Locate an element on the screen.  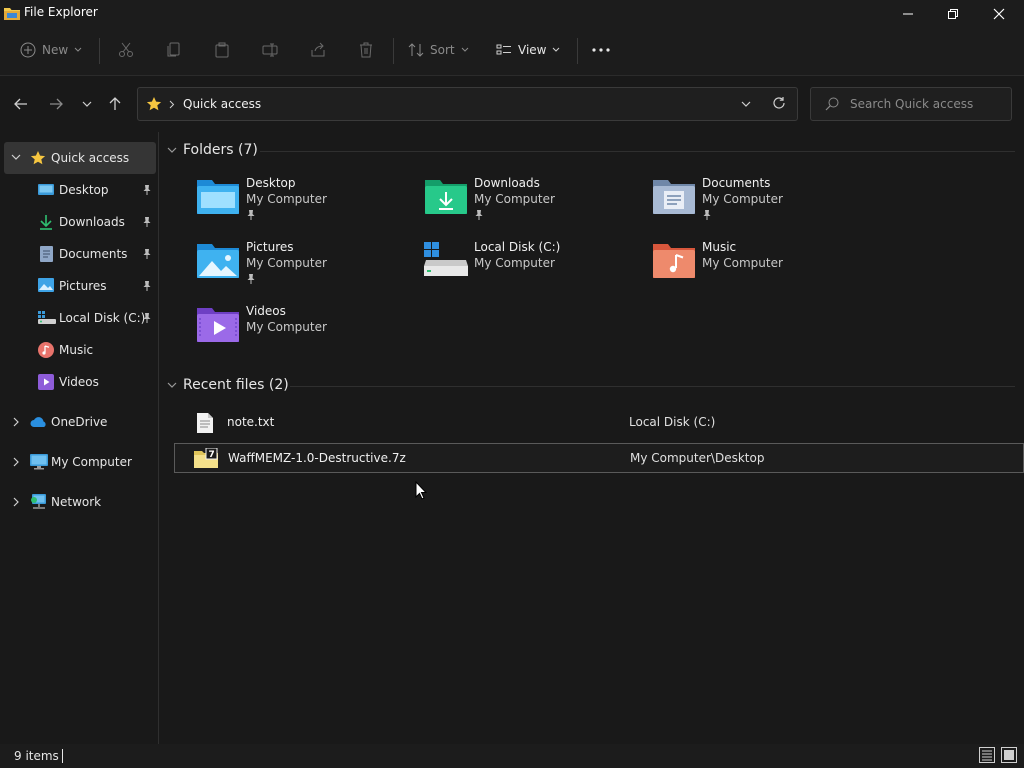
folder-name: Local Disk (C:) is located at coordinates (517, 247).